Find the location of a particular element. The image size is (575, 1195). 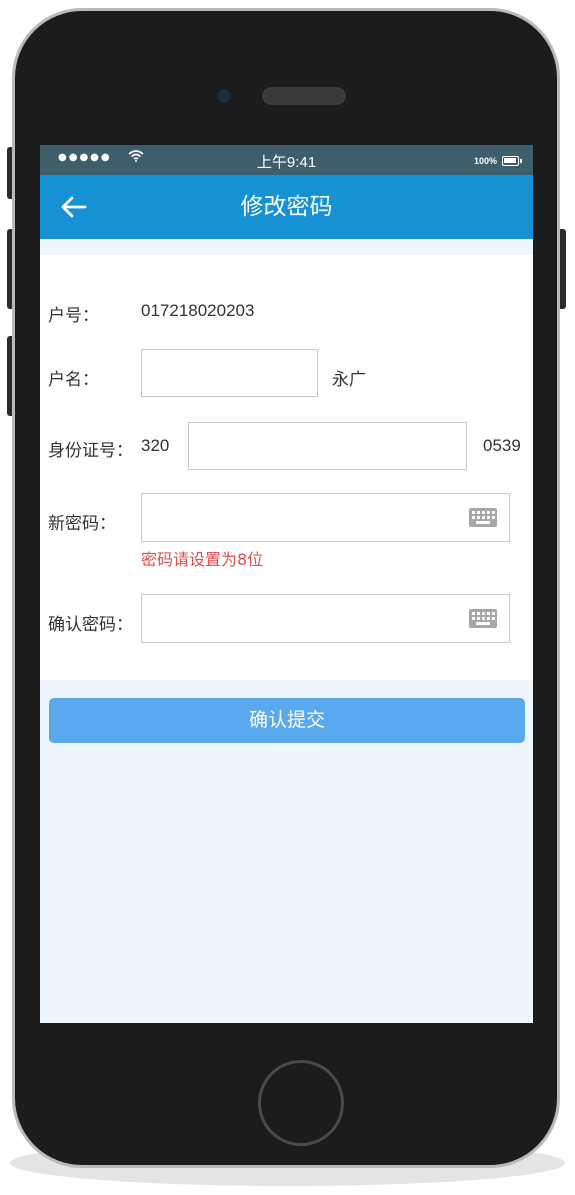

new-password-label: 新密码： is located at coordinates (82, 524).